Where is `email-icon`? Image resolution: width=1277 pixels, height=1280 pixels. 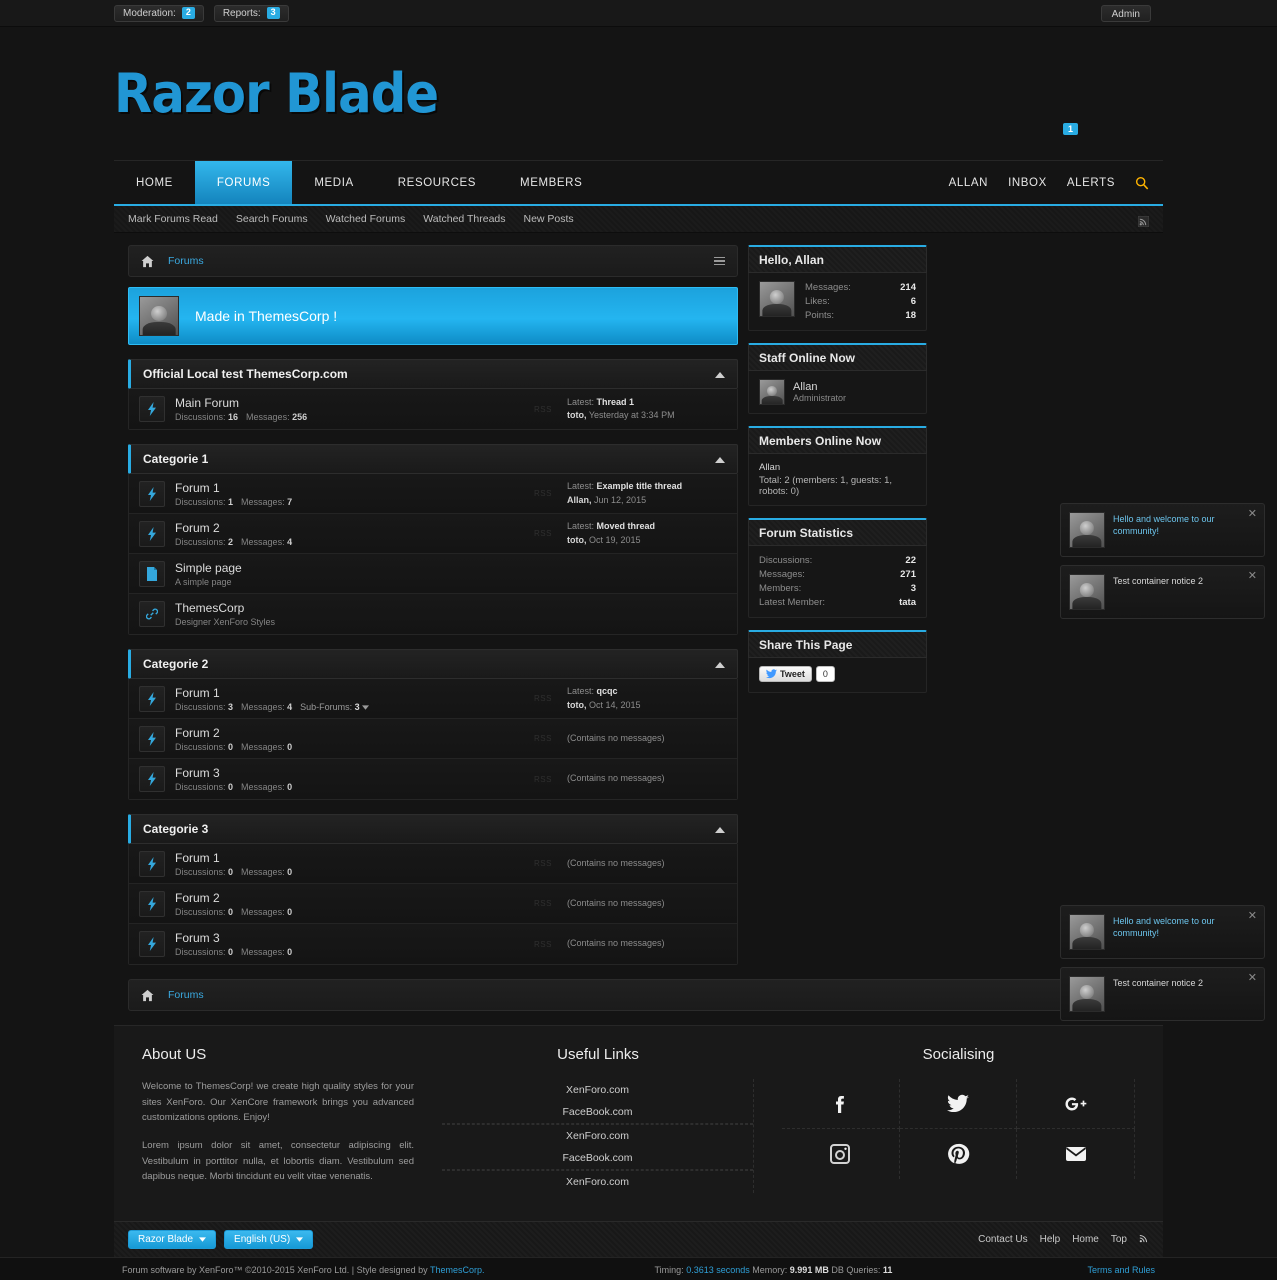
email-icon is located at coordinates (1076, 1154).